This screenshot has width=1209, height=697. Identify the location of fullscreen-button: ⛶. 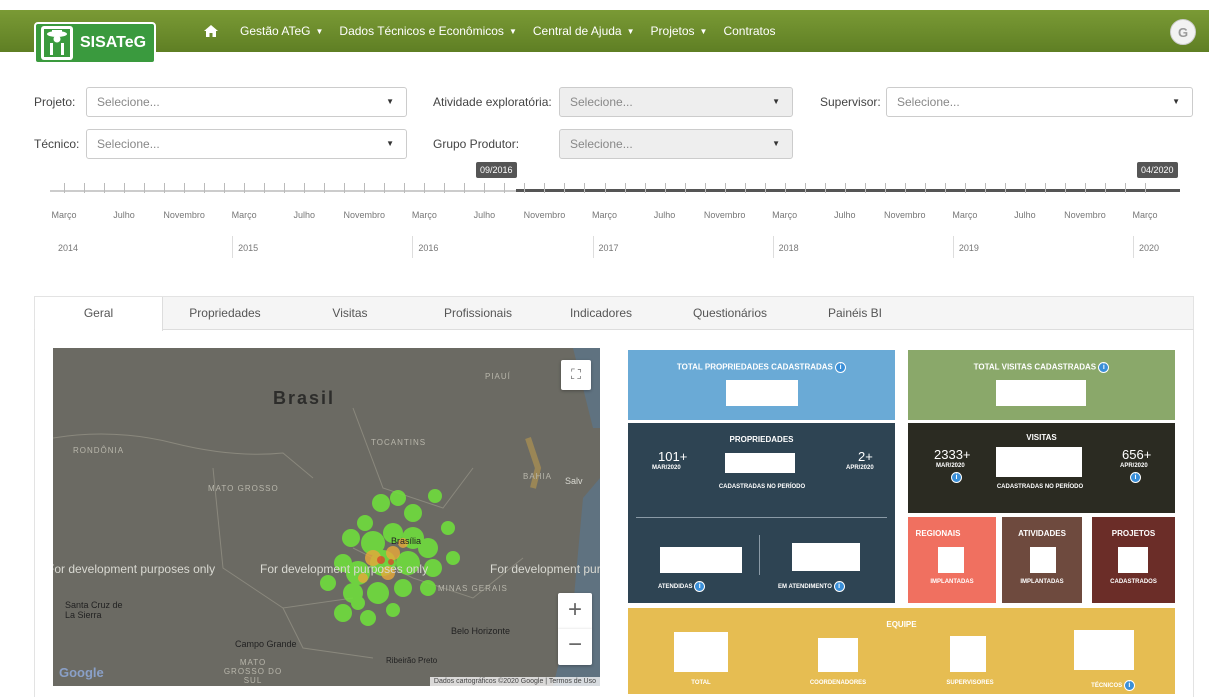
(576, 375).